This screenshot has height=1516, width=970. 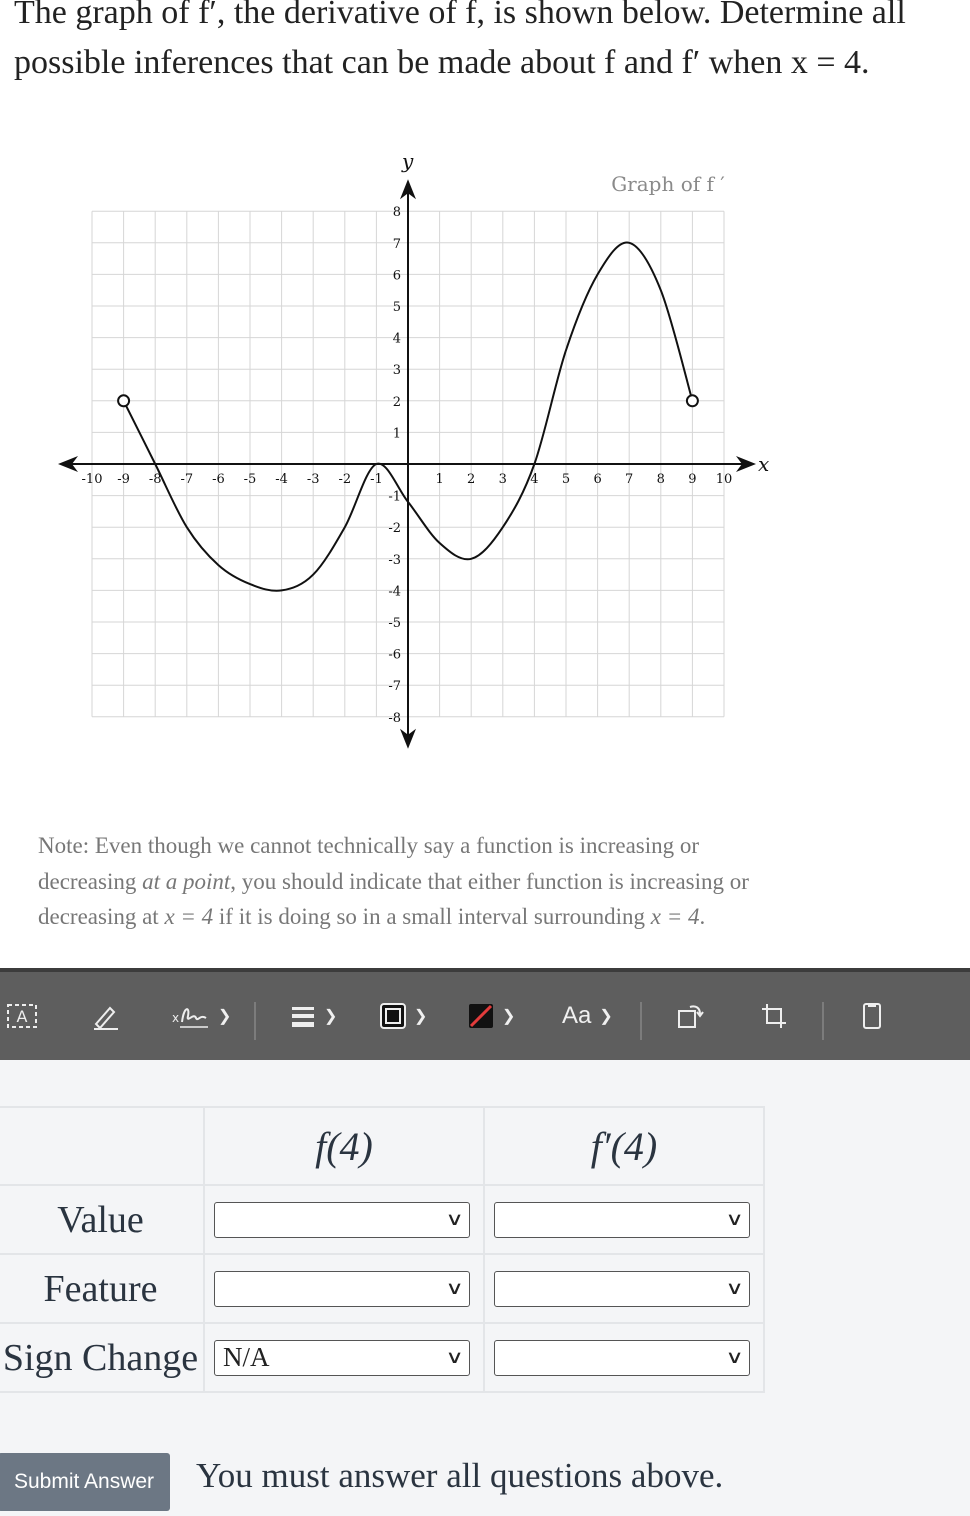 I want to click on fill-color-icon: ❯, so click(x=491, y=1016).